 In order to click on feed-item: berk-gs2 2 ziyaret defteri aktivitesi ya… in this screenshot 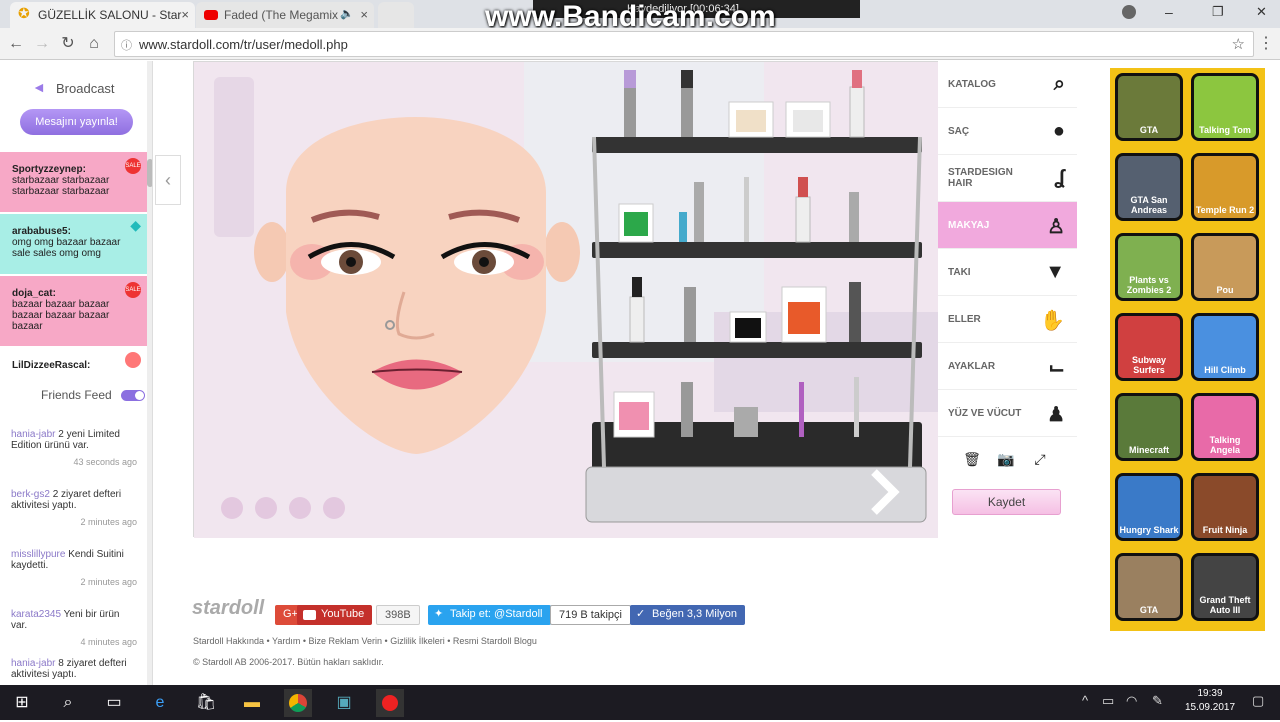, I will do `click(74, 508)`.